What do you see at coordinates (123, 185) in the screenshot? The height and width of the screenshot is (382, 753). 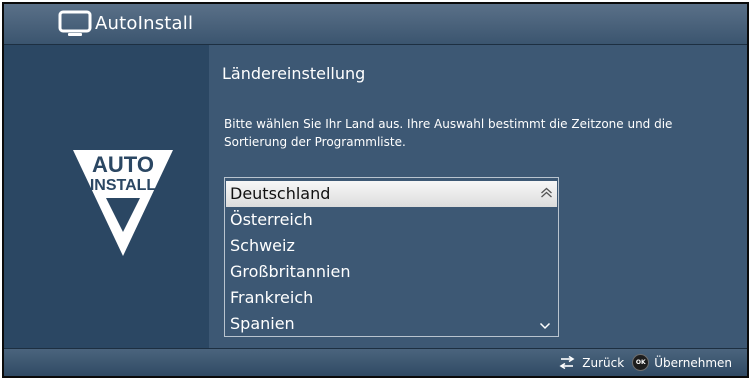 I see `logo-text-line2: INSTALL` at bounding box center [123, 185].